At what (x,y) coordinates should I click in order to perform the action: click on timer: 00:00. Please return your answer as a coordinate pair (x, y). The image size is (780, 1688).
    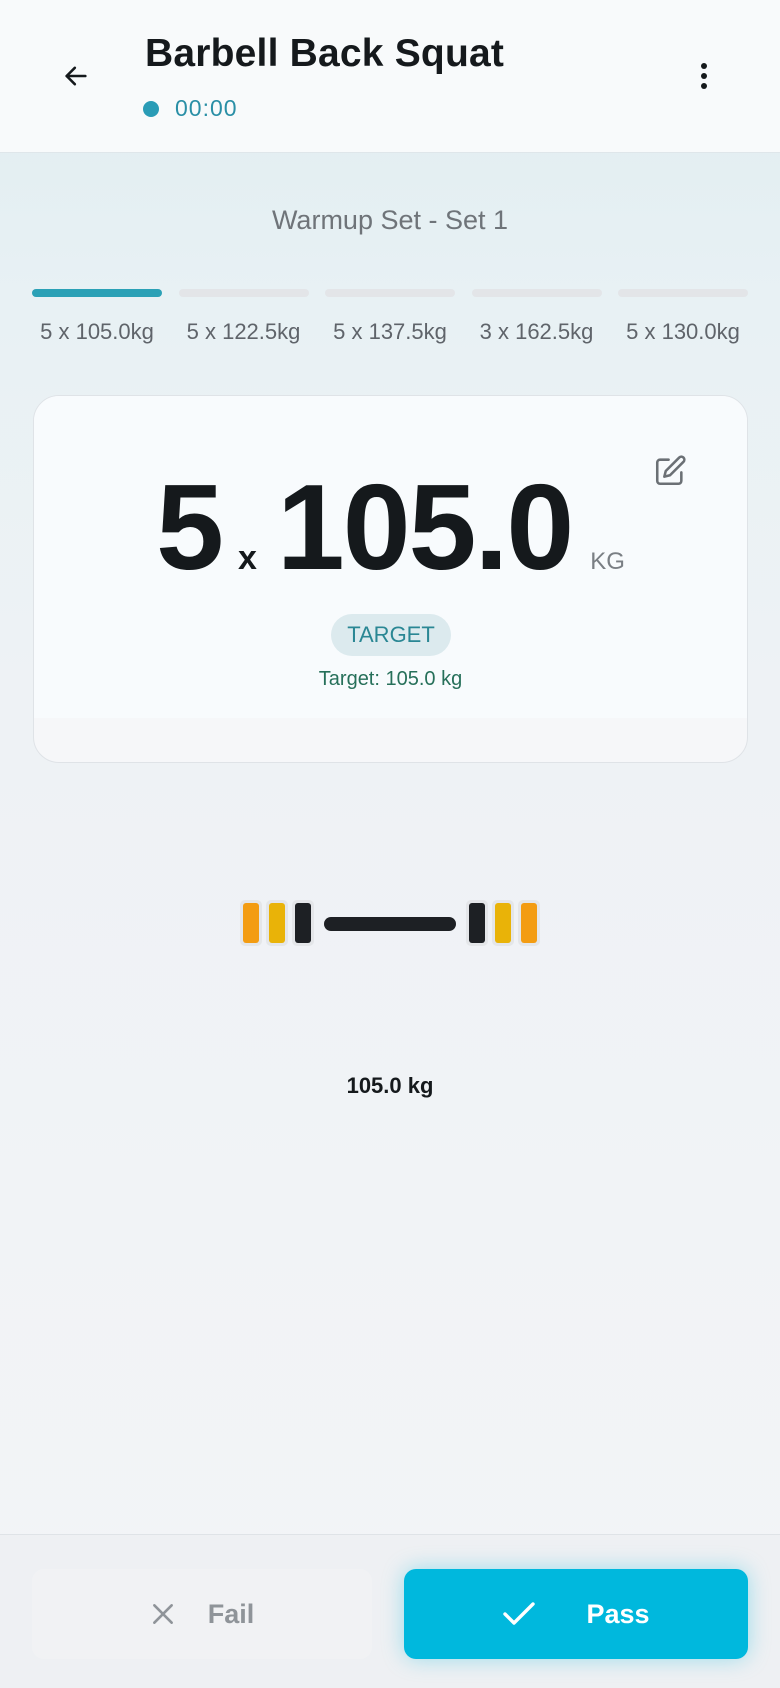
    Looking at the image, I should click on (190, 108).